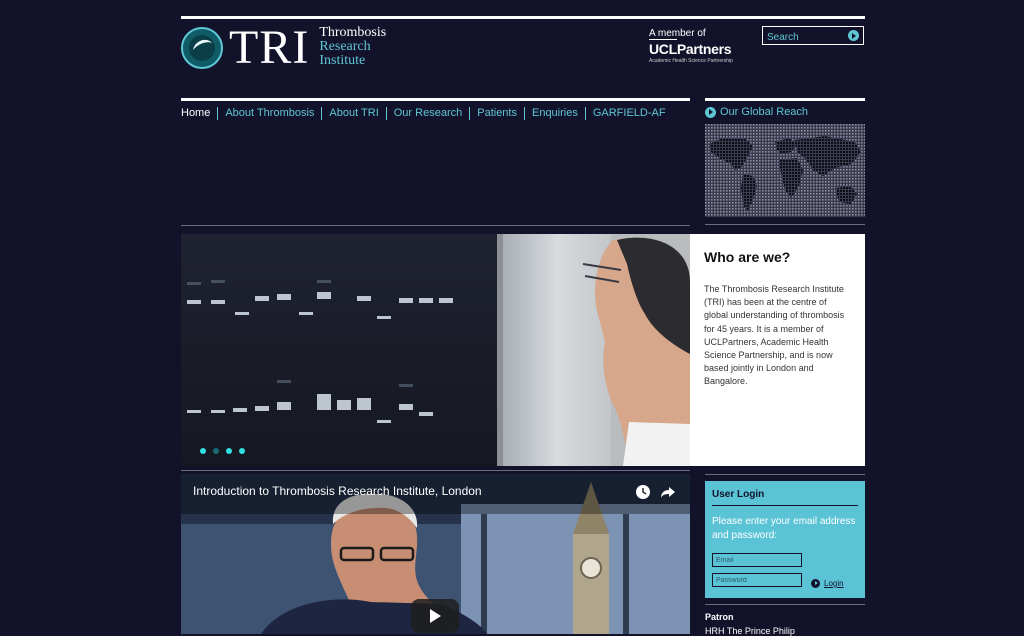 The image size is (1024, 636). Describe the element at coordinates (691, 61) in the screenshot. I see `ucl-subtitle: Academic Health Science Partnership` at that location.